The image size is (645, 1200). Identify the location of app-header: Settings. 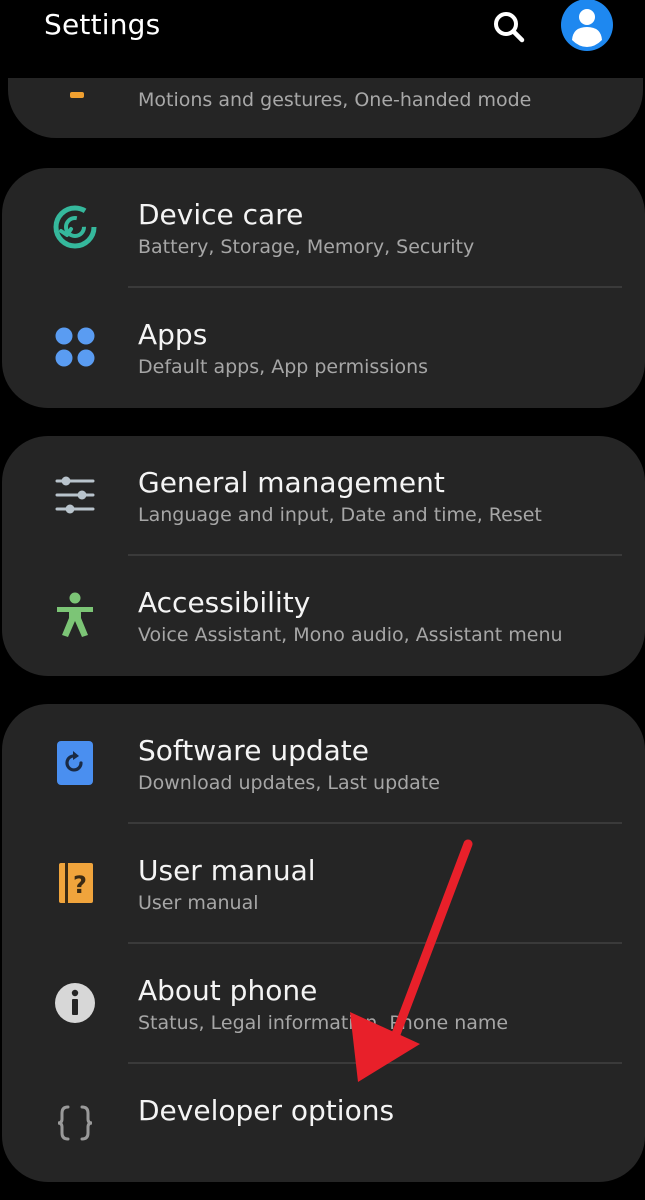
(322, 27).